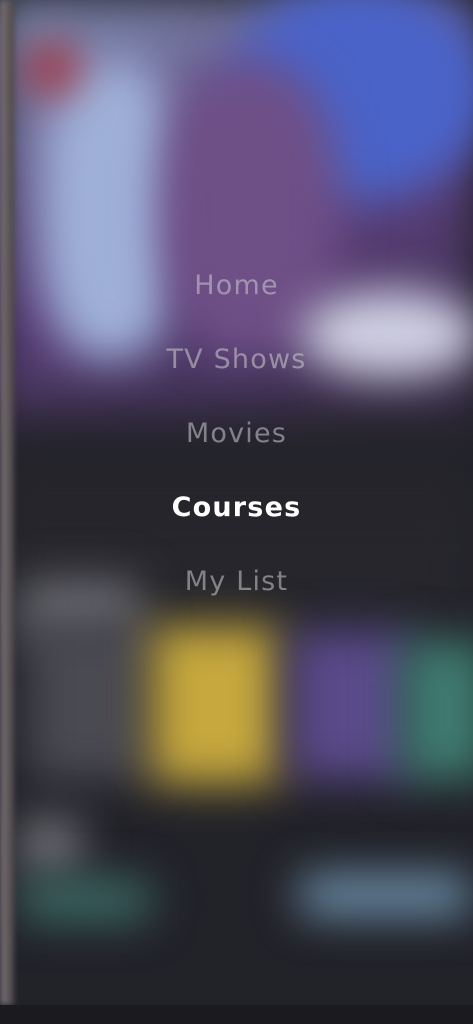  I want to click on menu-item-my-list: My List, so click(236, 581).